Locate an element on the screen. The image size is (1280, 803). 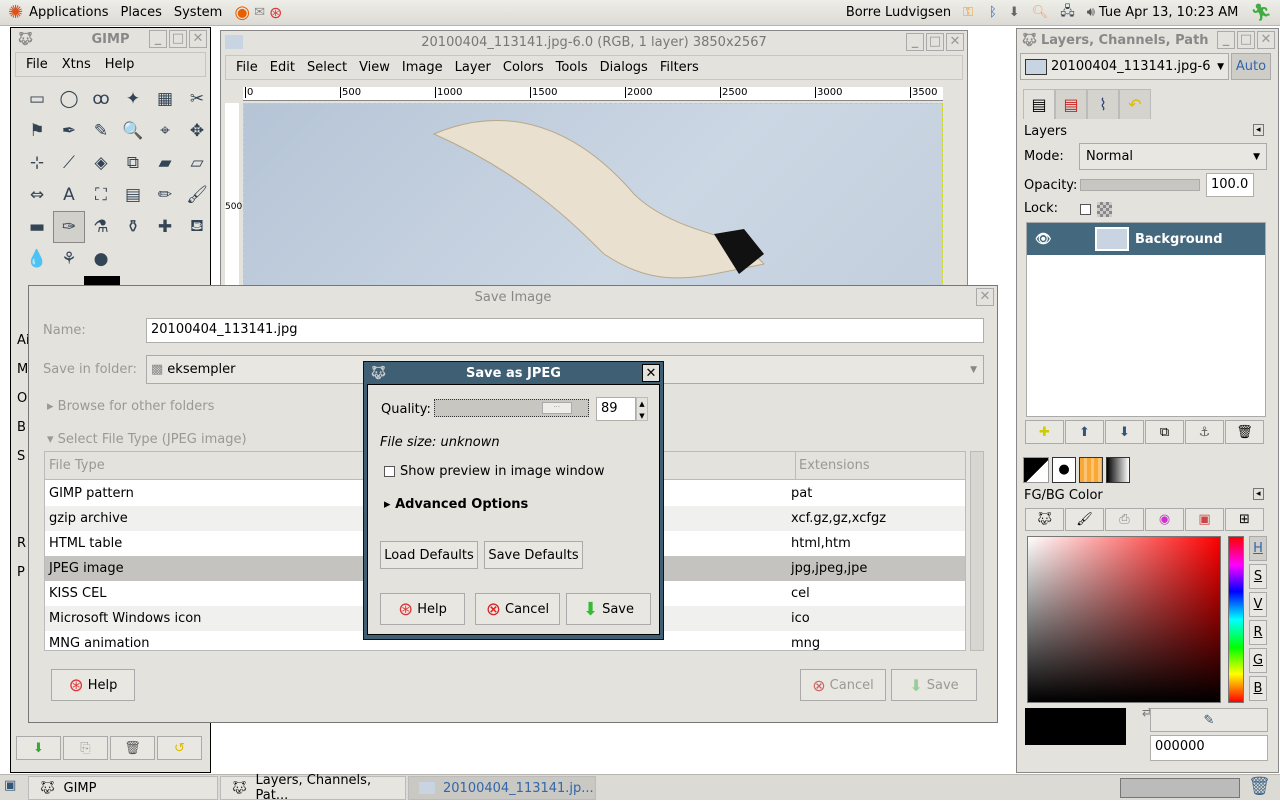
watercolor-selector-button: 🖌︎ is located at coordinates (1084, 519).